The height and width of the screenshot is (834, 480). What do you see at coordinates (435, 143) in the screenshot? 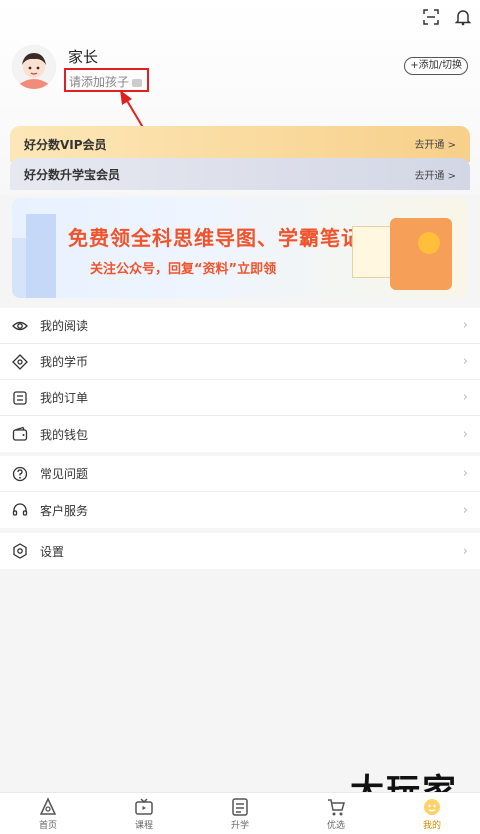
I see `vip-open-button: 去开通 >` at bounding box center [435, 143].